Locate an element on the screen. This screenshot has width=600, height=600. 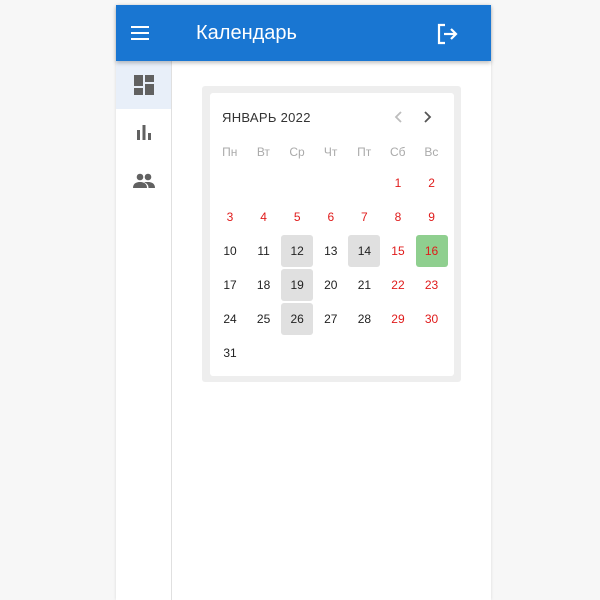
calendar-day-today: 16 is located at coordinates (431, 251).